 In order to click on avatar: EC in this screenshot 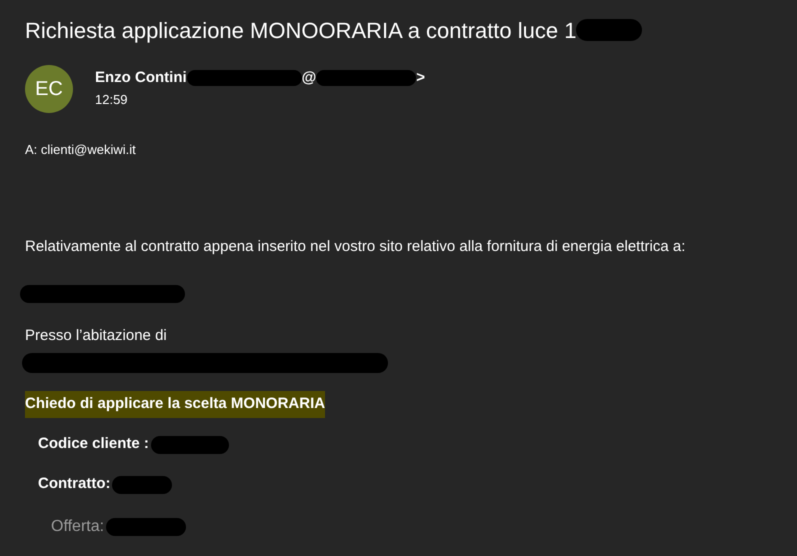, I will do `click(49, 89)`.